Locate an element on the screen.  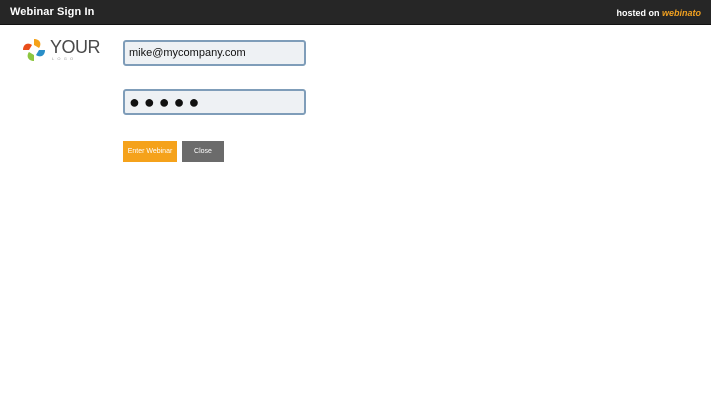
hosted-by-label: hosted on webinato is located at coordinates (658, 13).